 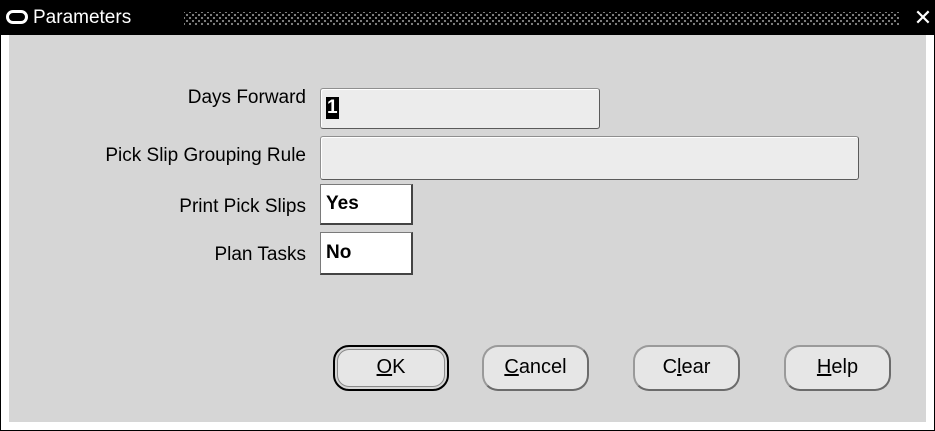 I want to click on plan-tasks-input: No, so click(x=366, y=253).